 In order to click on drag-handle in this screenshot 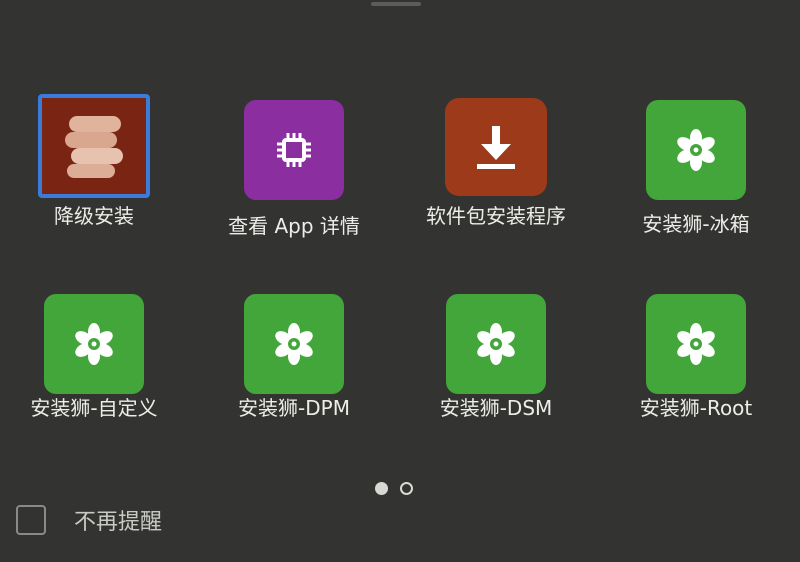, I will do `click(396, 4)`.